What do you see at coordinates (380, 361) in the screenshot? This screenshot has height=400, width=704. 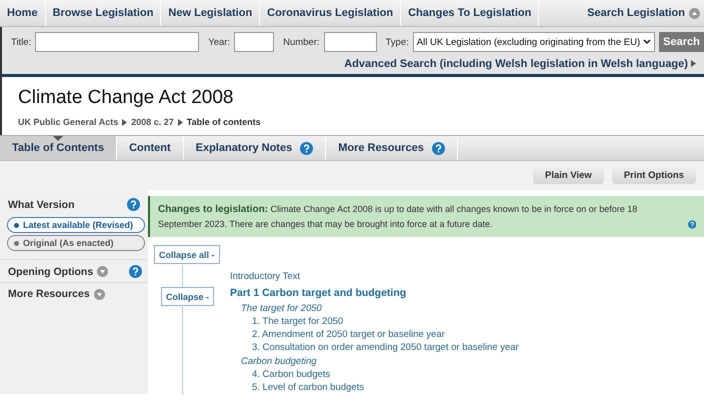 I see `crossheading-link: Carbon budgeting` at bounding box center [380, 361].